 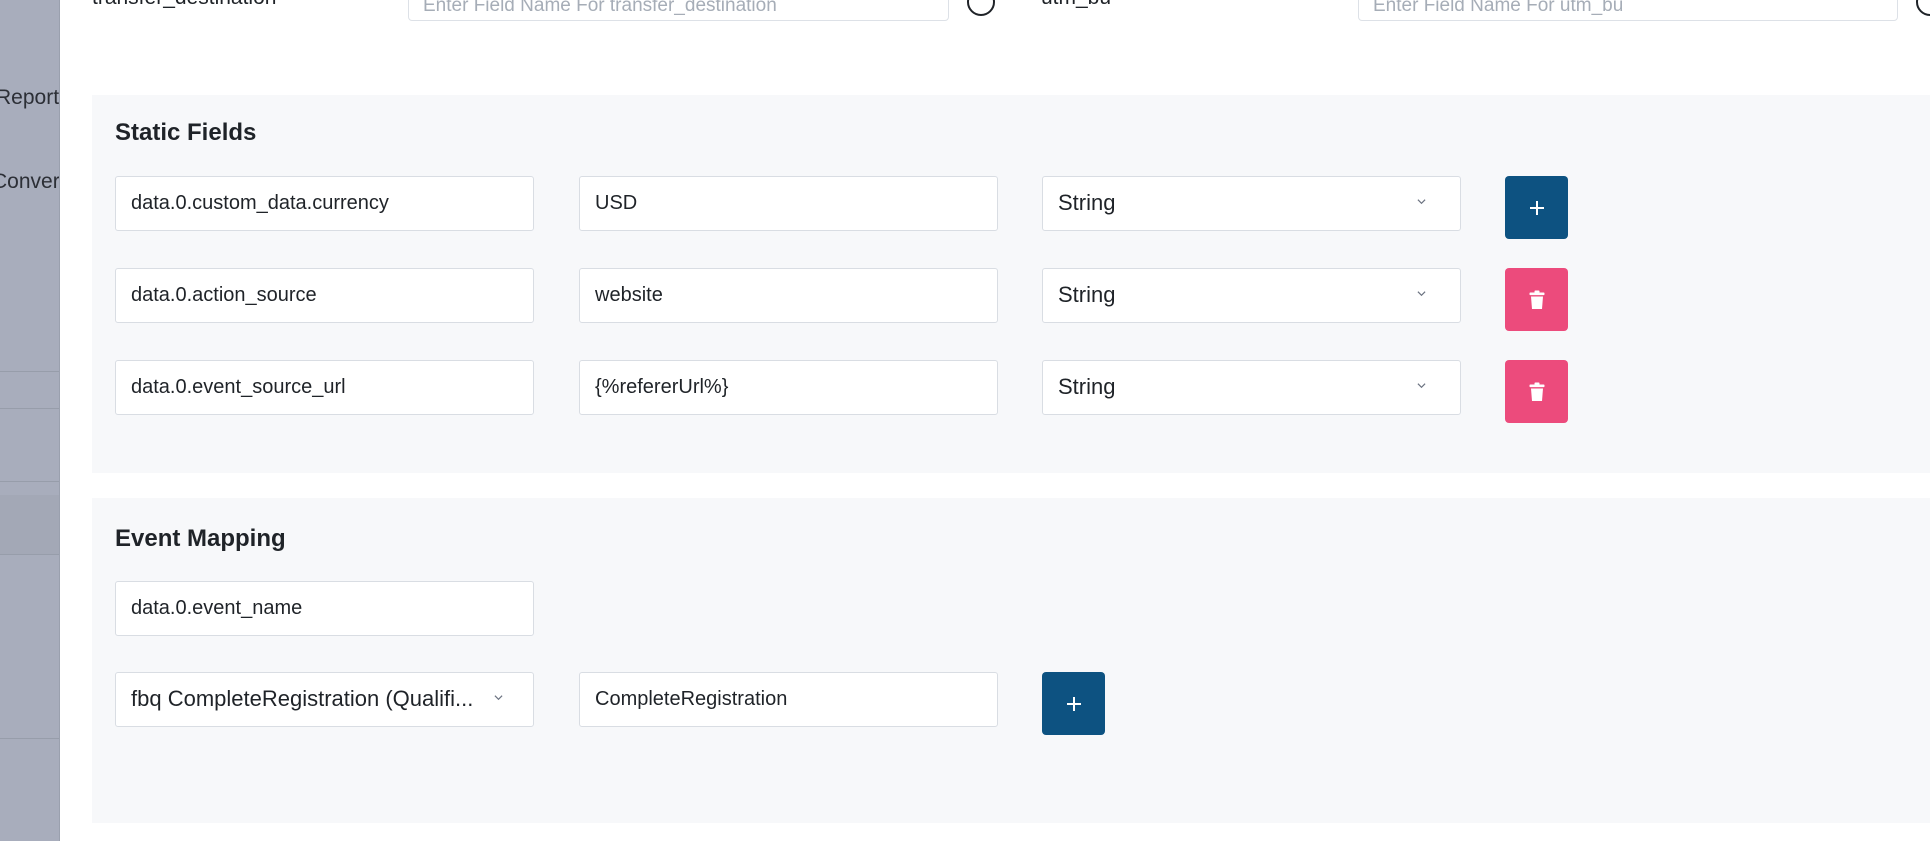 I want to click on add-static-field-button, so click(x=1536, y=207).